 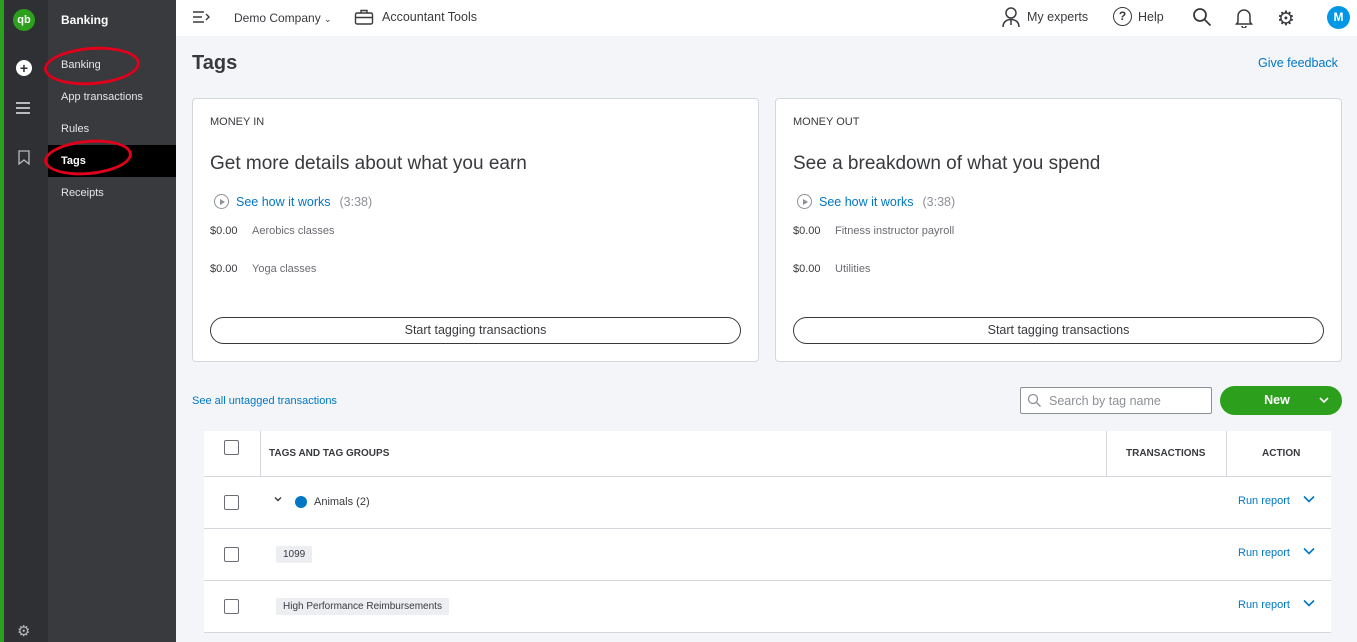 What do you see at coordinates (1202, 17) in the screenshot?
I see `search-icon` at bounding box center [1202, 17].